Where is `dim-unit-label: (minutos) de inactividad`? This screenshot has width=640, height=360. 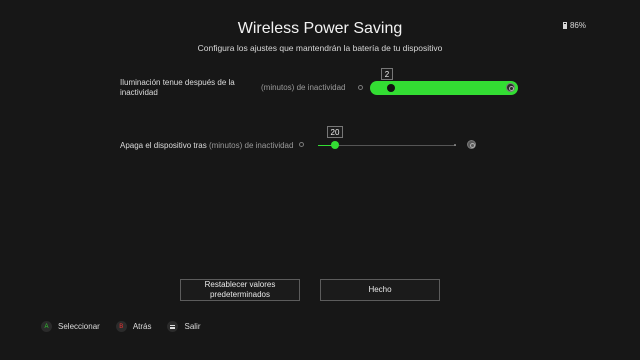 dim-unit-label: (minutos) de inactividad is located at coordinates (303, 87).